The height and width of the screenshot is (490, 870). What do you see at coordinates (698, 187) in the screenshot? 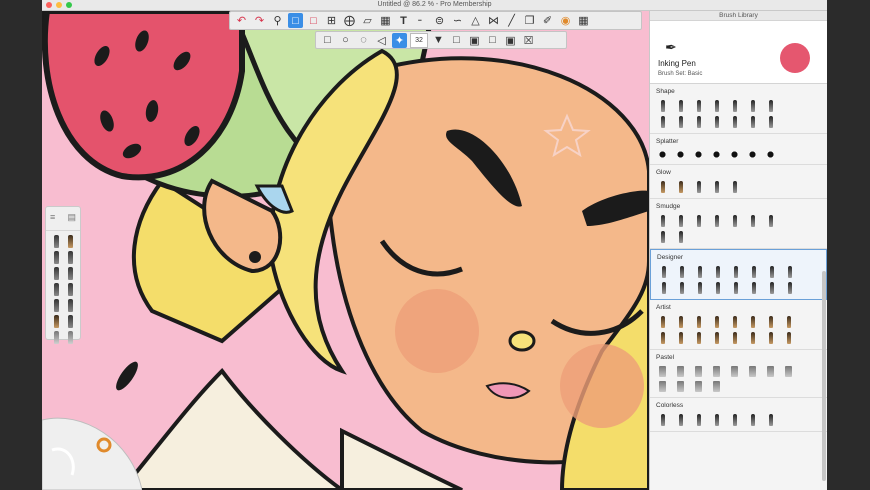
I see `brush-squiggle-icon` at bounding box center [698, 187].